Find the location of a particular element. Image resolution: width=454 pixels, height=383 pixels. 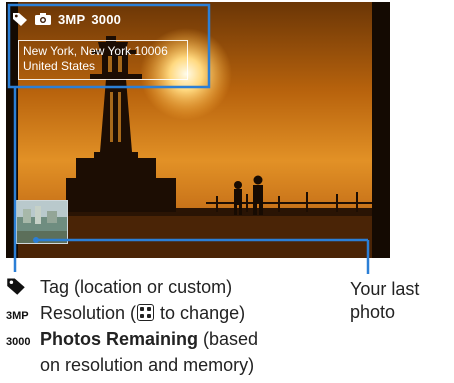

camera-icon is located at coordinates (43, 19).